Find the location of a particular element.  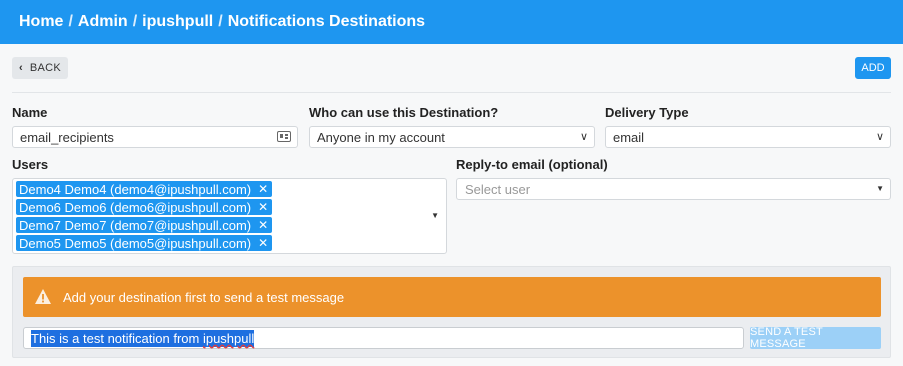

user-chip: Demo7 Demo7 (demo7@ipushpull.com) ✕ is located at coordinates (144, 225).